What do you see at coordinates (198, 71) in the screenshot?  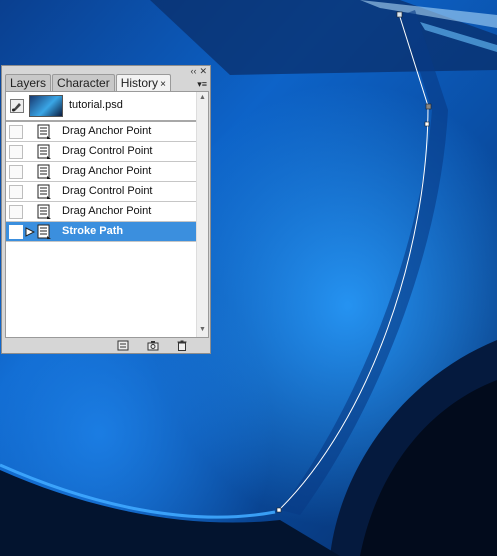 I see `panel-controls: ‹‹ ✕` at bounding box center [198, 71].